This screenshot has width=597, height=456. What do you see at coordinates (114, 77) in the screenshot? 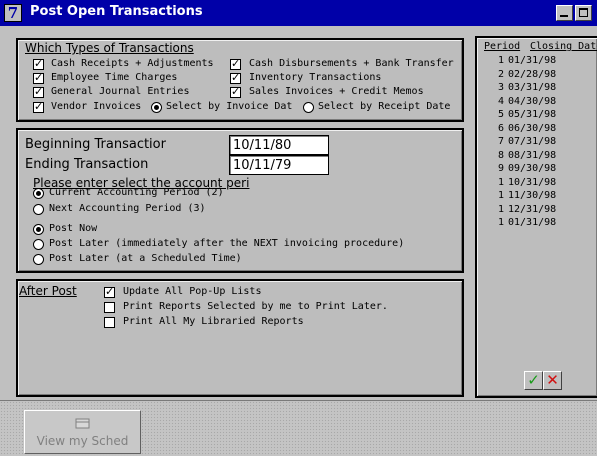
I see `employee-time-label: Employee Time Charges` at bounding box center [114, 77].